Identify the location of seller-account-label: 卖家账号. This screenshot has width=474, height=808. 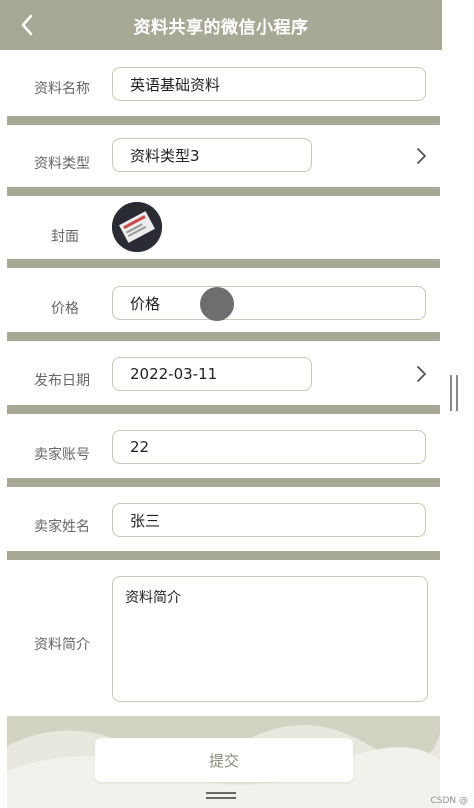
(62, 455).